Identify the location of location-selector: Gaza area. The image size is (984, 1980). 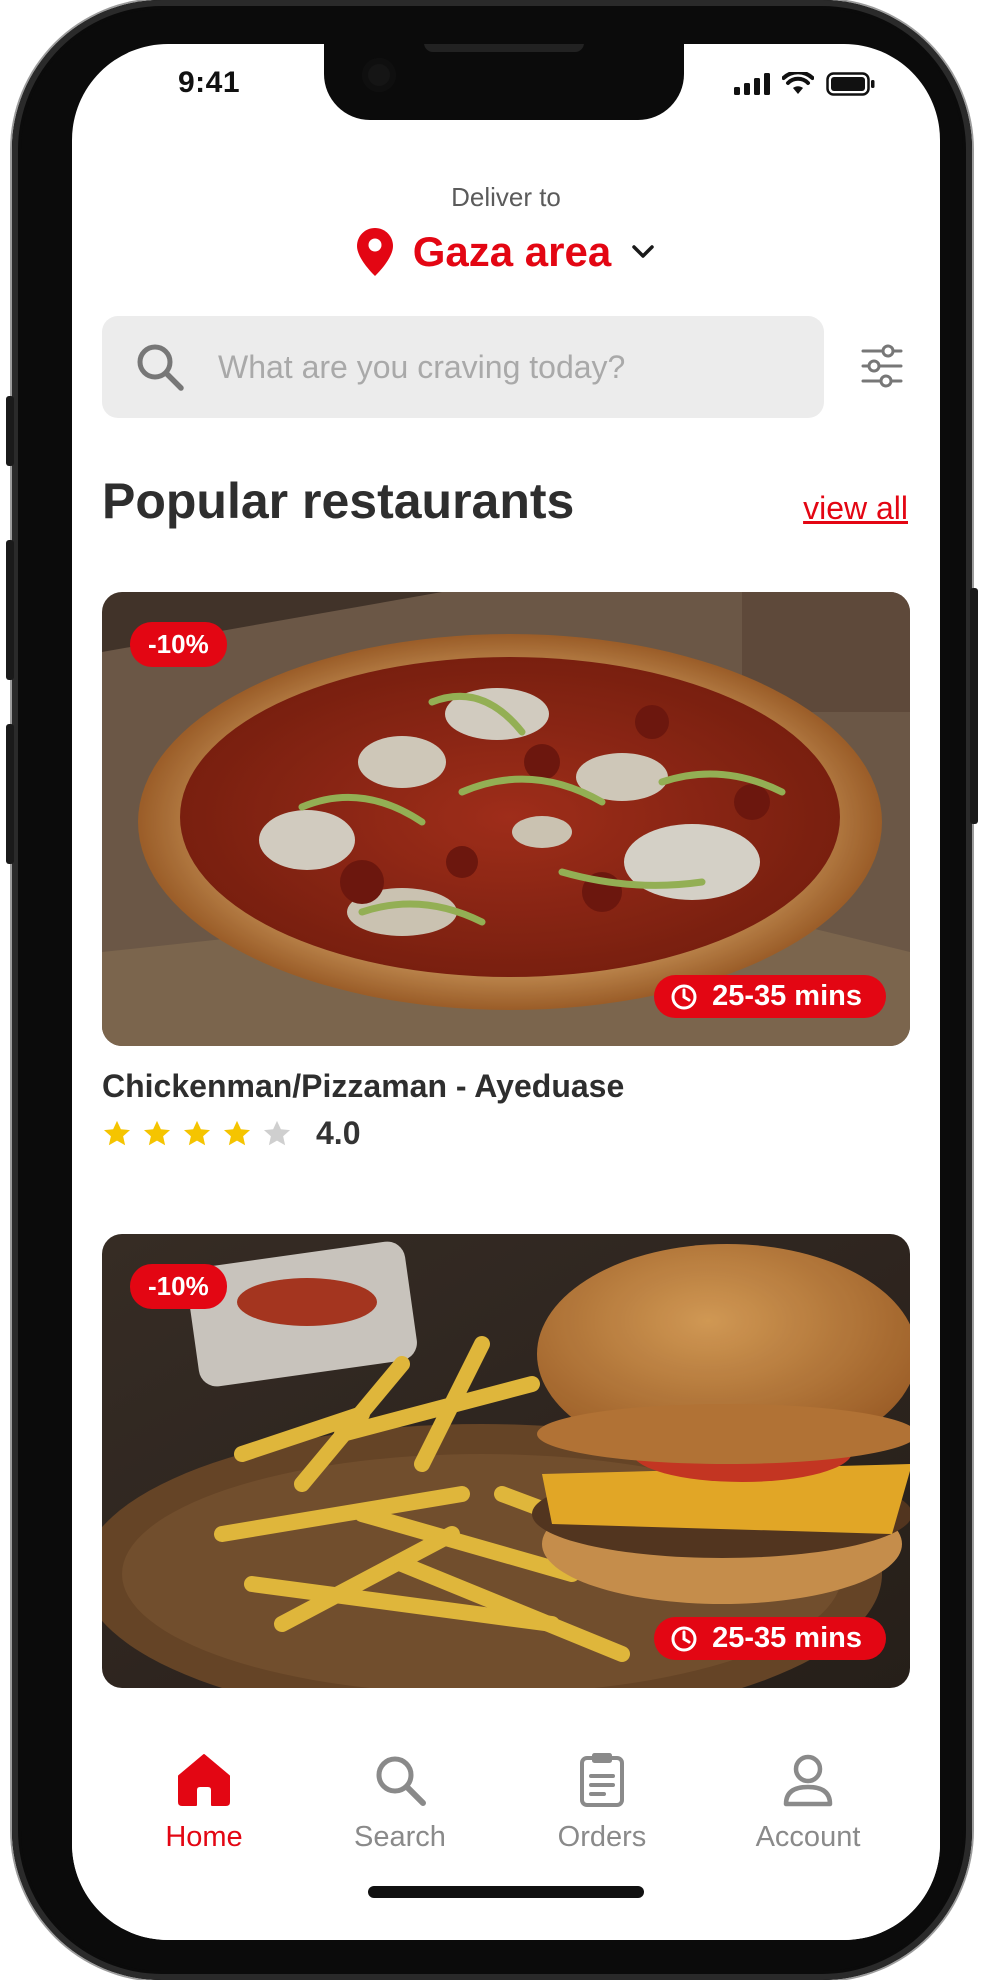
(506, 252).